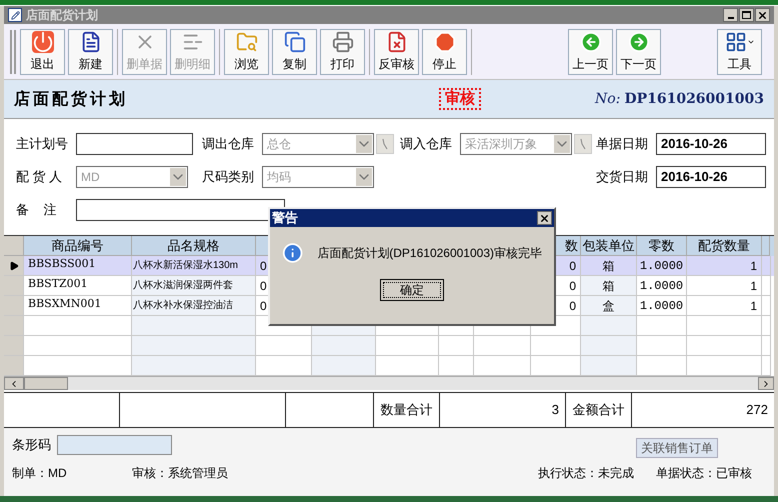 The image size is (778, 502). Describe the element at coordinates (194, 306) in the screenshot. I see `table-cell: 八杯水补水保湿控油洁` at that location.